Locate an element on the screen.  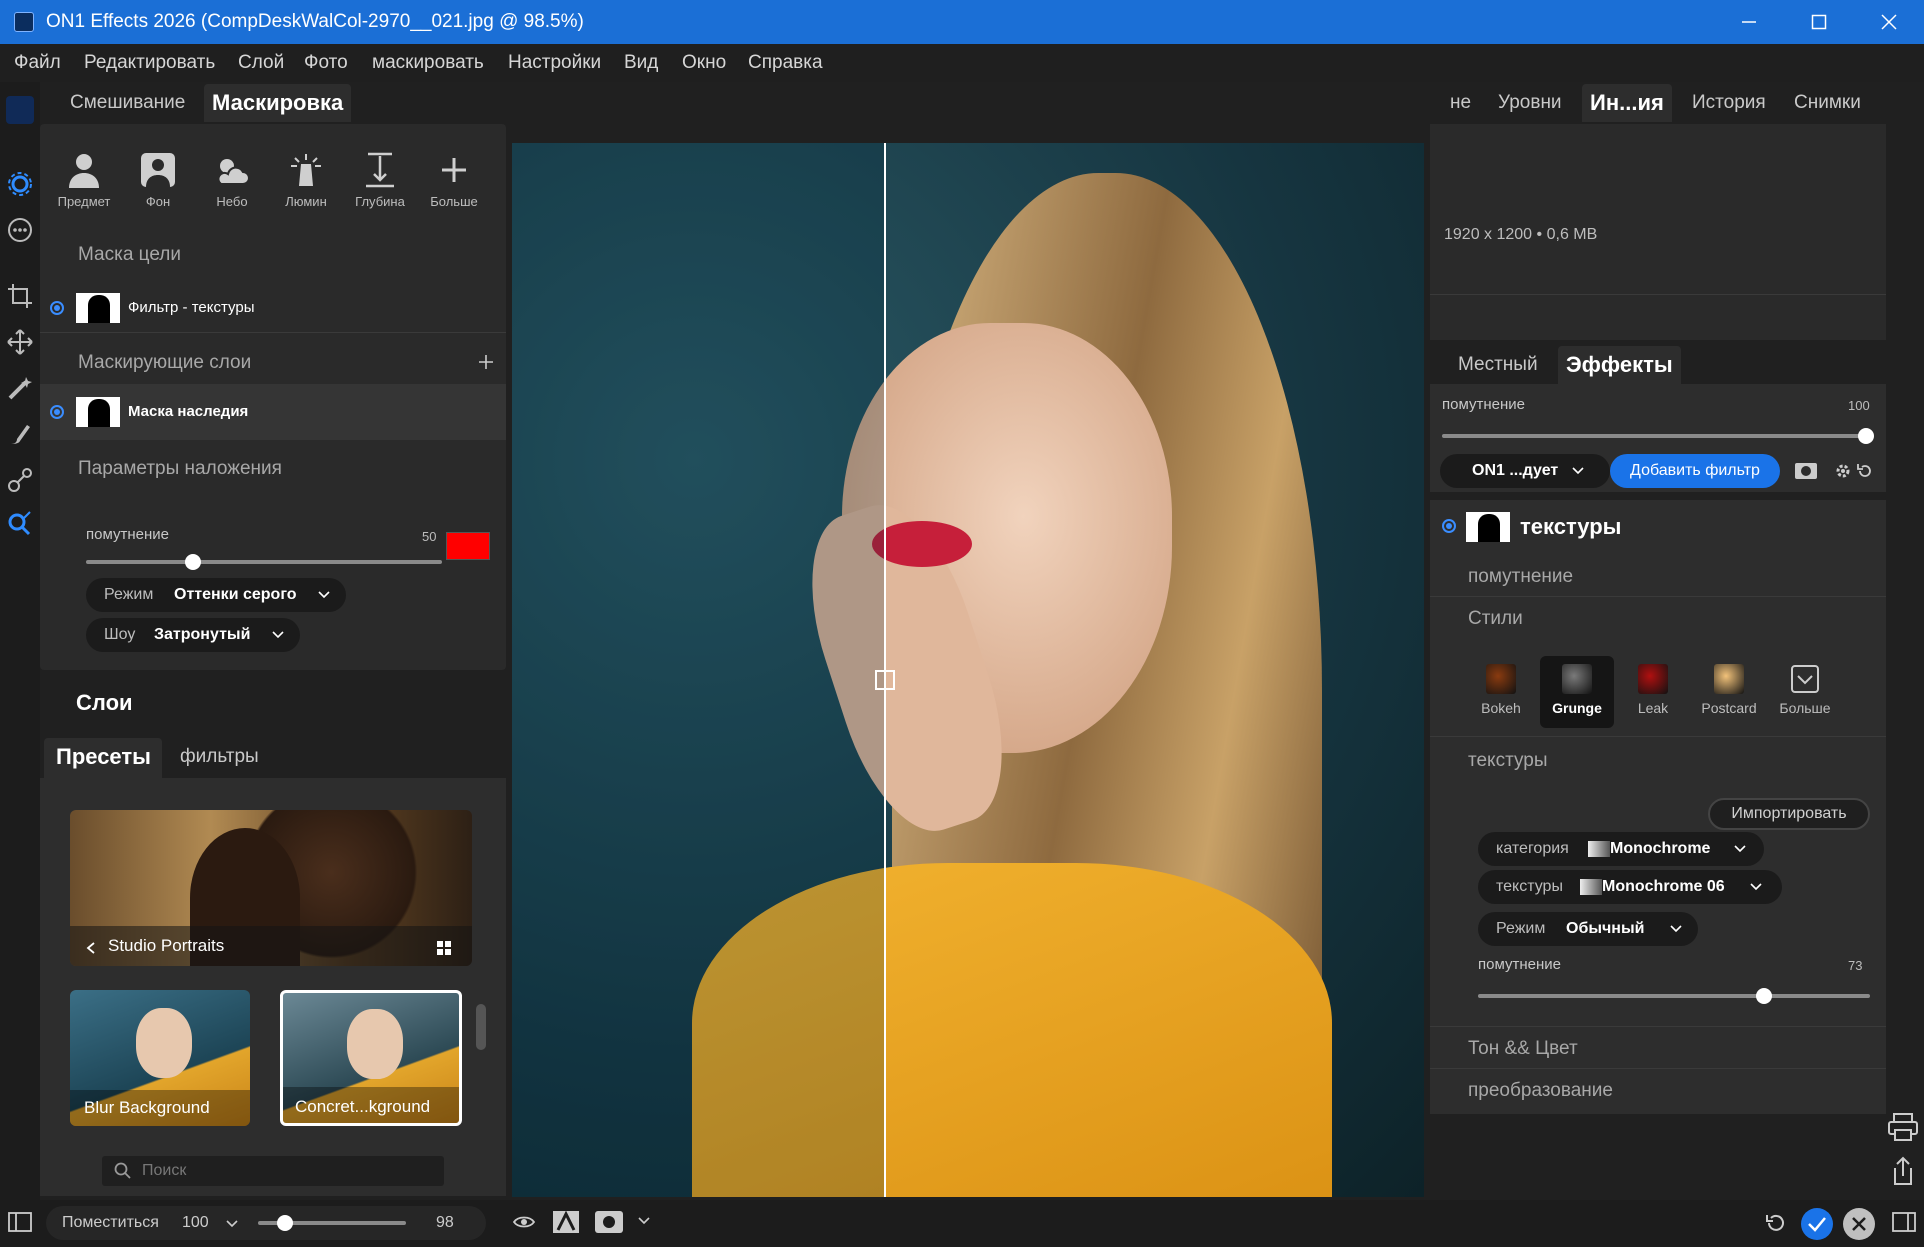
grid-view-icon is located at coordinates (444, 948).